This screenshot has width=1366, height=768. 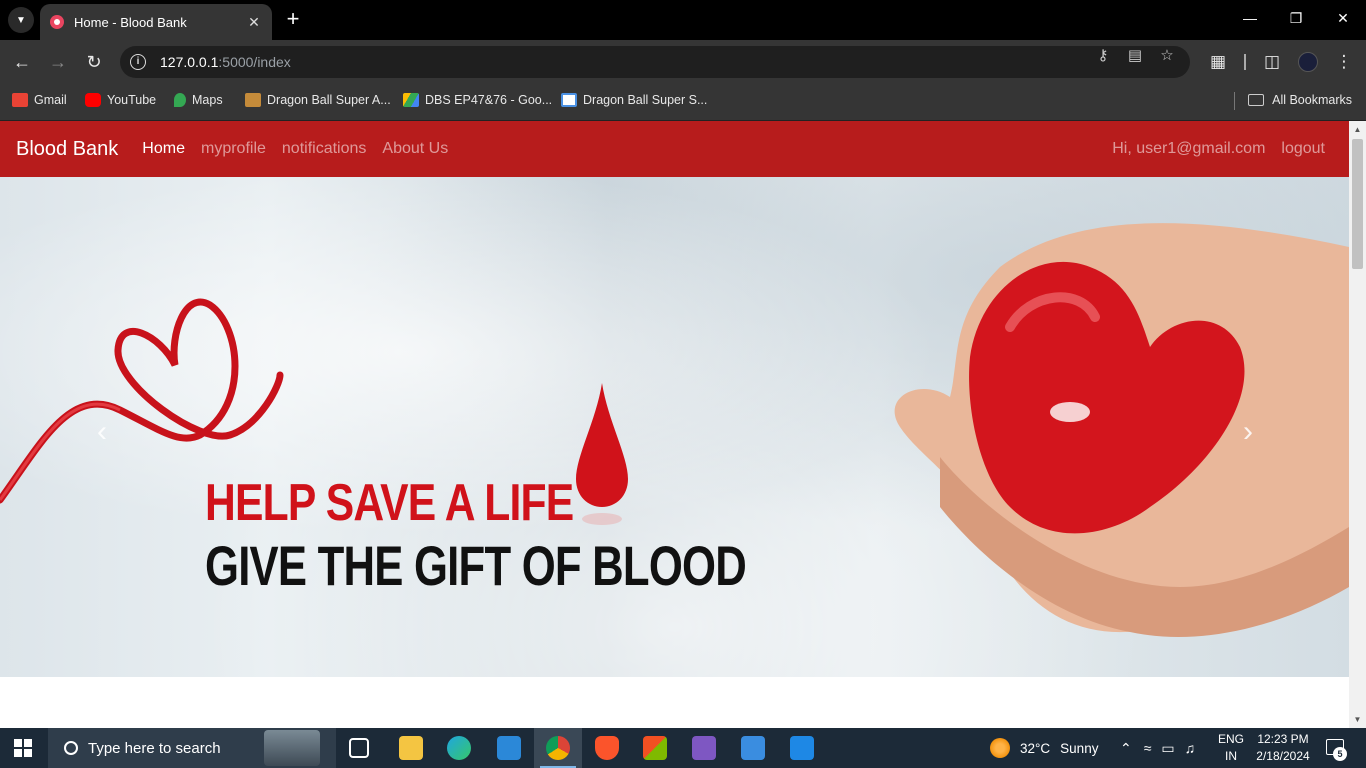 I want to click on side-panel-icon: ◫, so click(x=1272, y=62).